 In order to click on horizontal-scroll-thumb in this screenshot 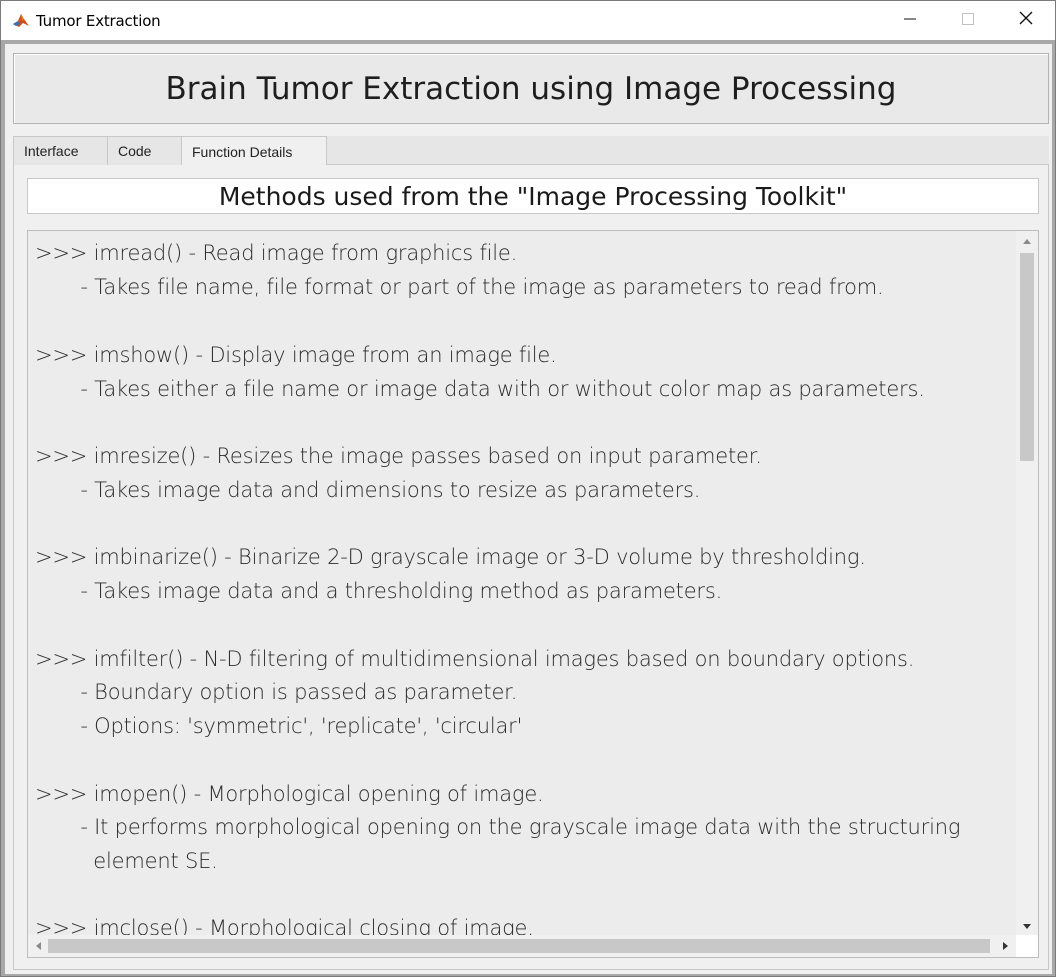, I will do `click(519, 946)`.